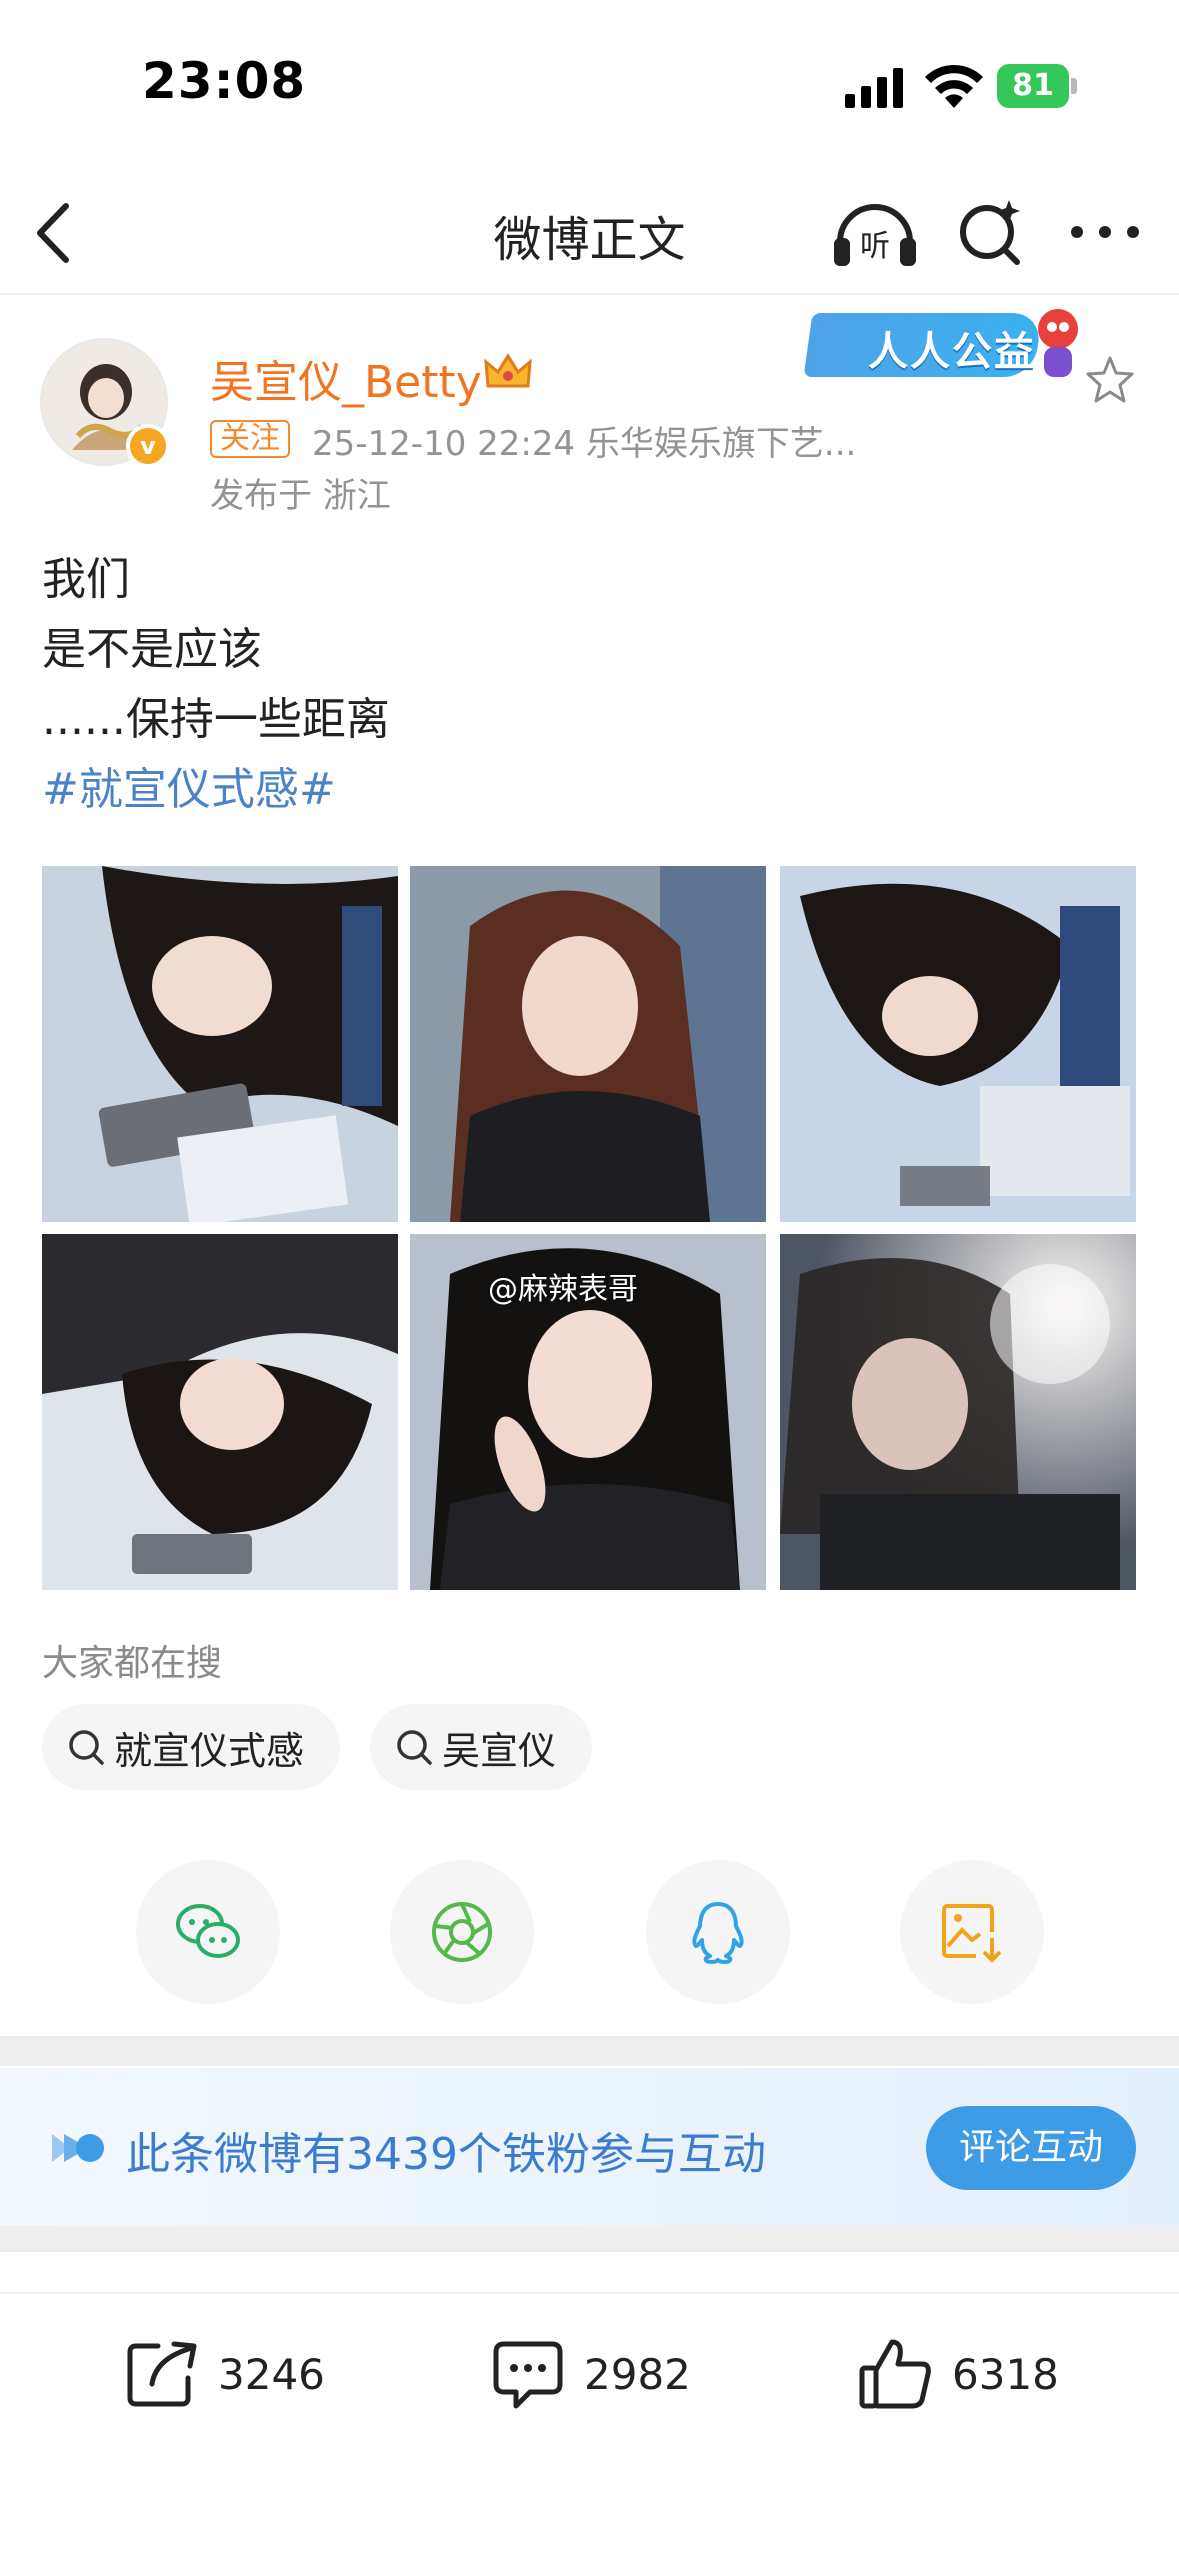 The width and height of the screenshot is (1179, 2556). I want to click on post-line-3: ......保持一些距离, so click(216, 719).